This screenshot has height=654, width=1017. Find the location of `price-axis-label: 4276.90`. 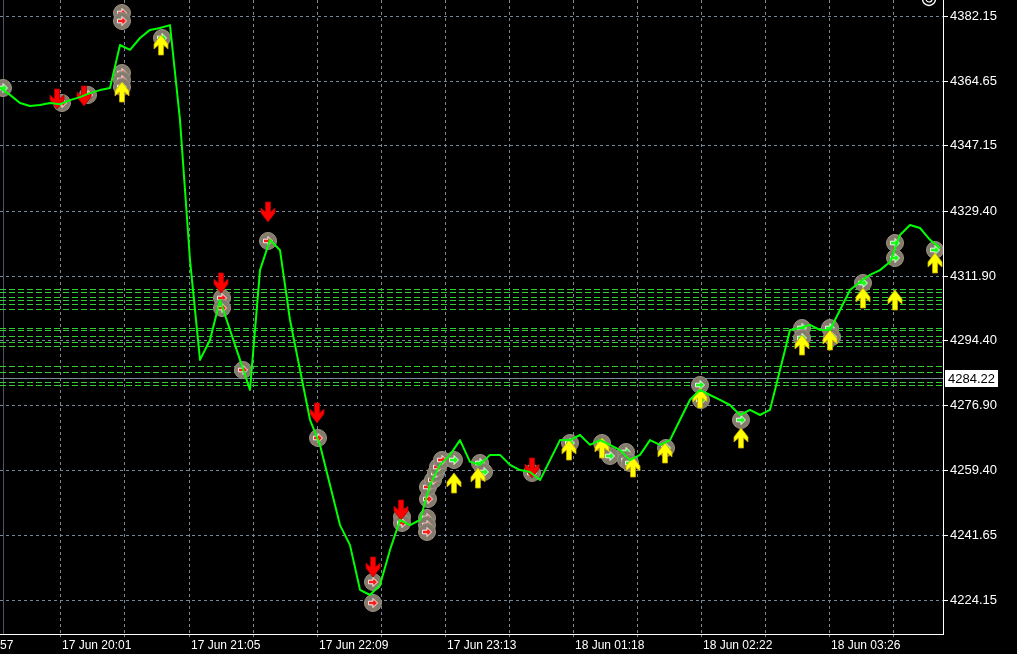

price-axis-label: 4276.90 is located at coordinates (973, 405).